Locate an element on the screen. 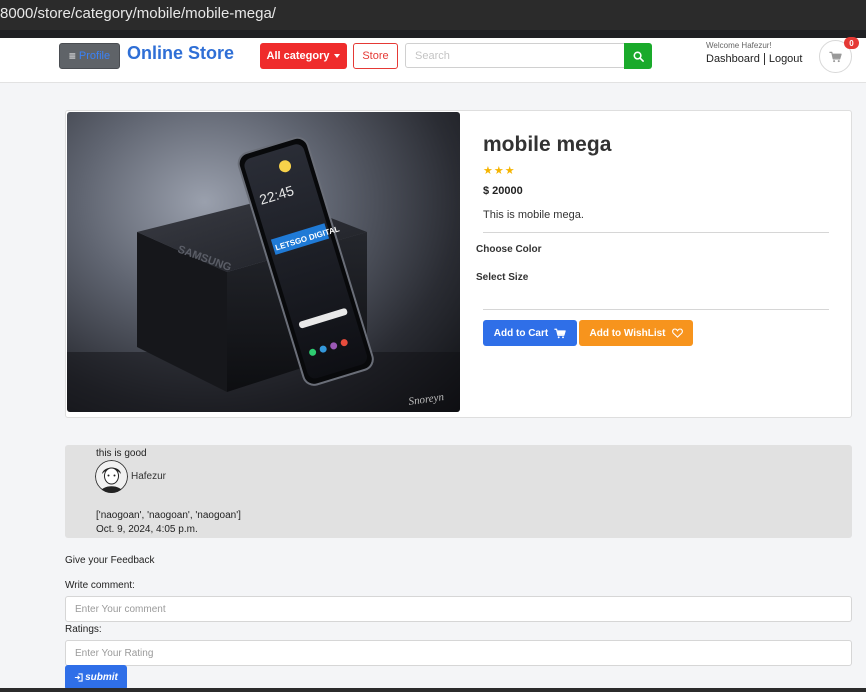  taskbar-strip is located at coordinates (433, 690).